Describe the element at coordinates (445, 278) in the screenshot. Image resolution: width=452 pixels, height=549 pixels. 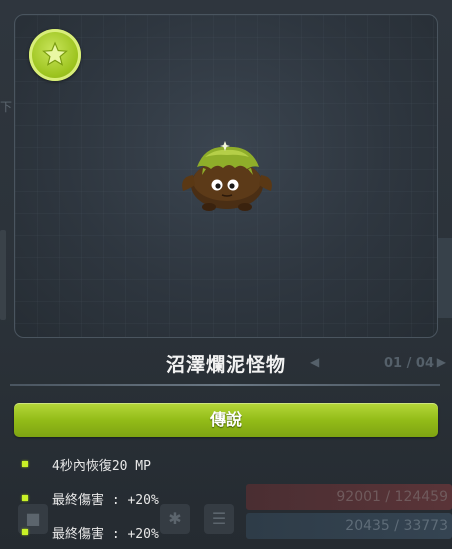
I see `background-panel-edge-right` at that location.